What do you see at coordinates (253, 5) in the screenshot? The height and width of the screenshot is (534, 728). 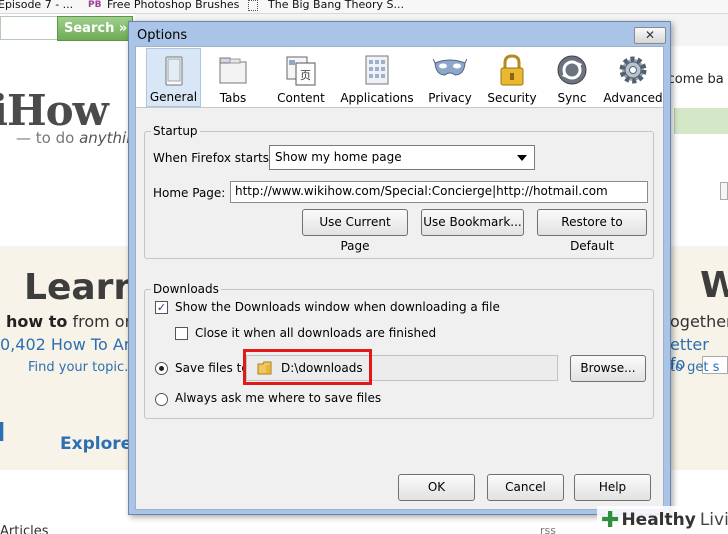 I see `page-icon` at bounding box center [253, 5].